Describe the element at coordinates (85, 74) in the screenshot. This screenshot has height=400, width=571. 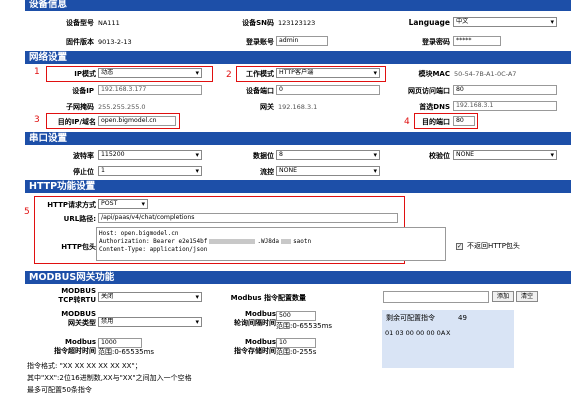
I see `ip-mode-label: IP模式` at that location.